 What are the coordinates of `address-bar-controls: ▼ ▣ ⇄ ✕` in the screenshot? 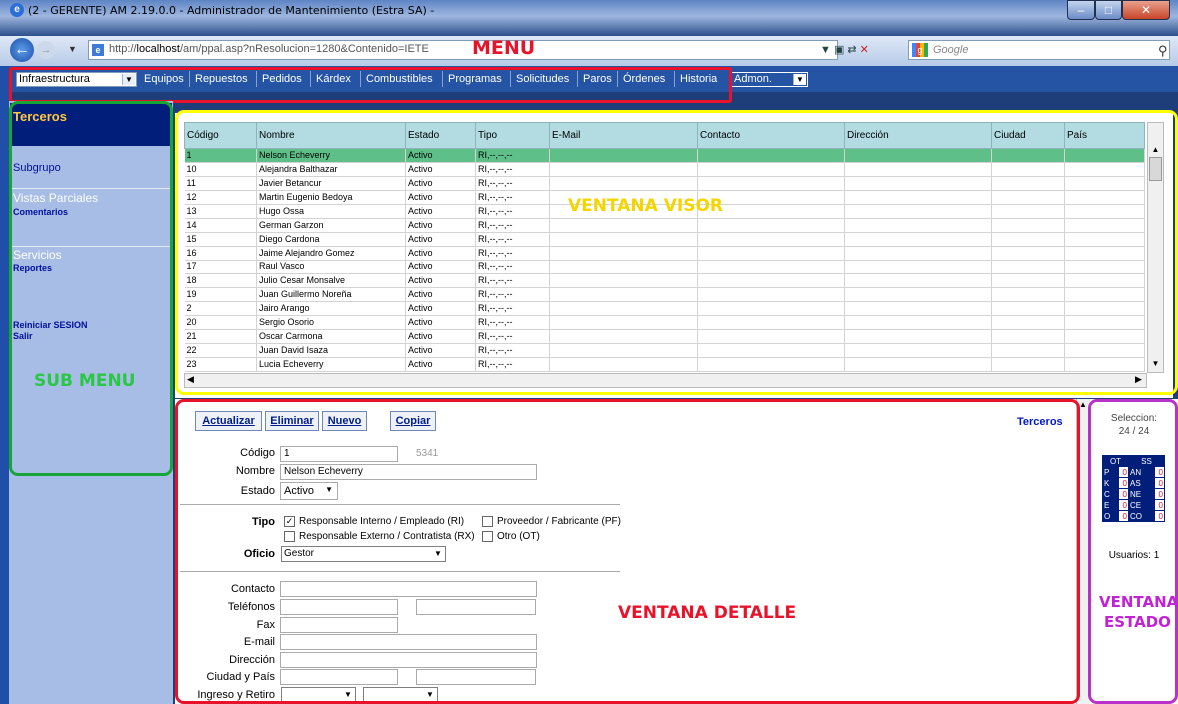 It's located at (844, 49).